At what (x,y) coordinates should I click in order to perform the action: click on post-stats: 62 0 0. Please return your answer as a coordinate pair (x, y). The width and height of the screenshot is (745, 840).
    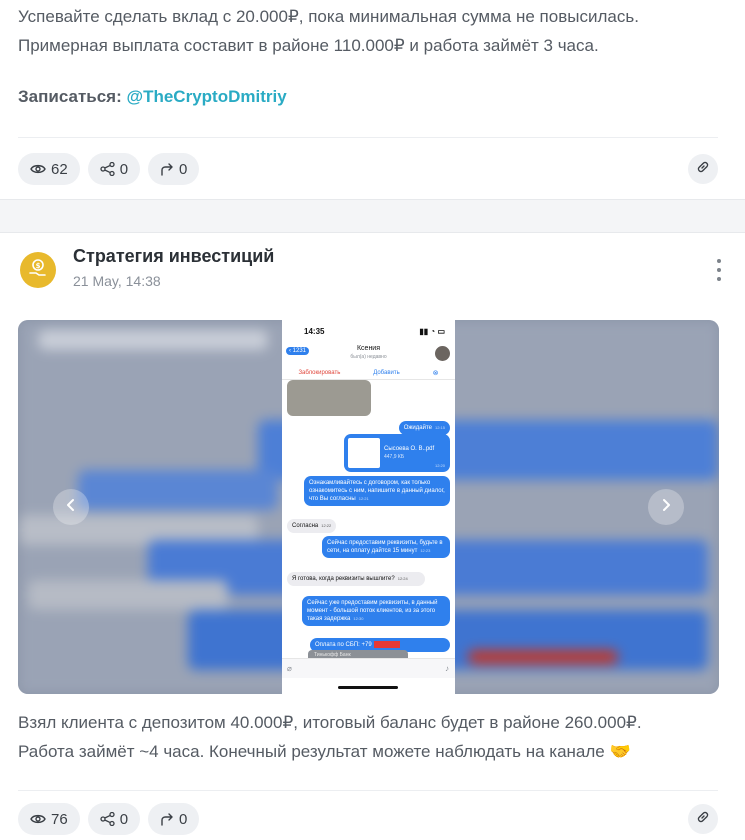
    Looking at the image, I should click on (109, 169).